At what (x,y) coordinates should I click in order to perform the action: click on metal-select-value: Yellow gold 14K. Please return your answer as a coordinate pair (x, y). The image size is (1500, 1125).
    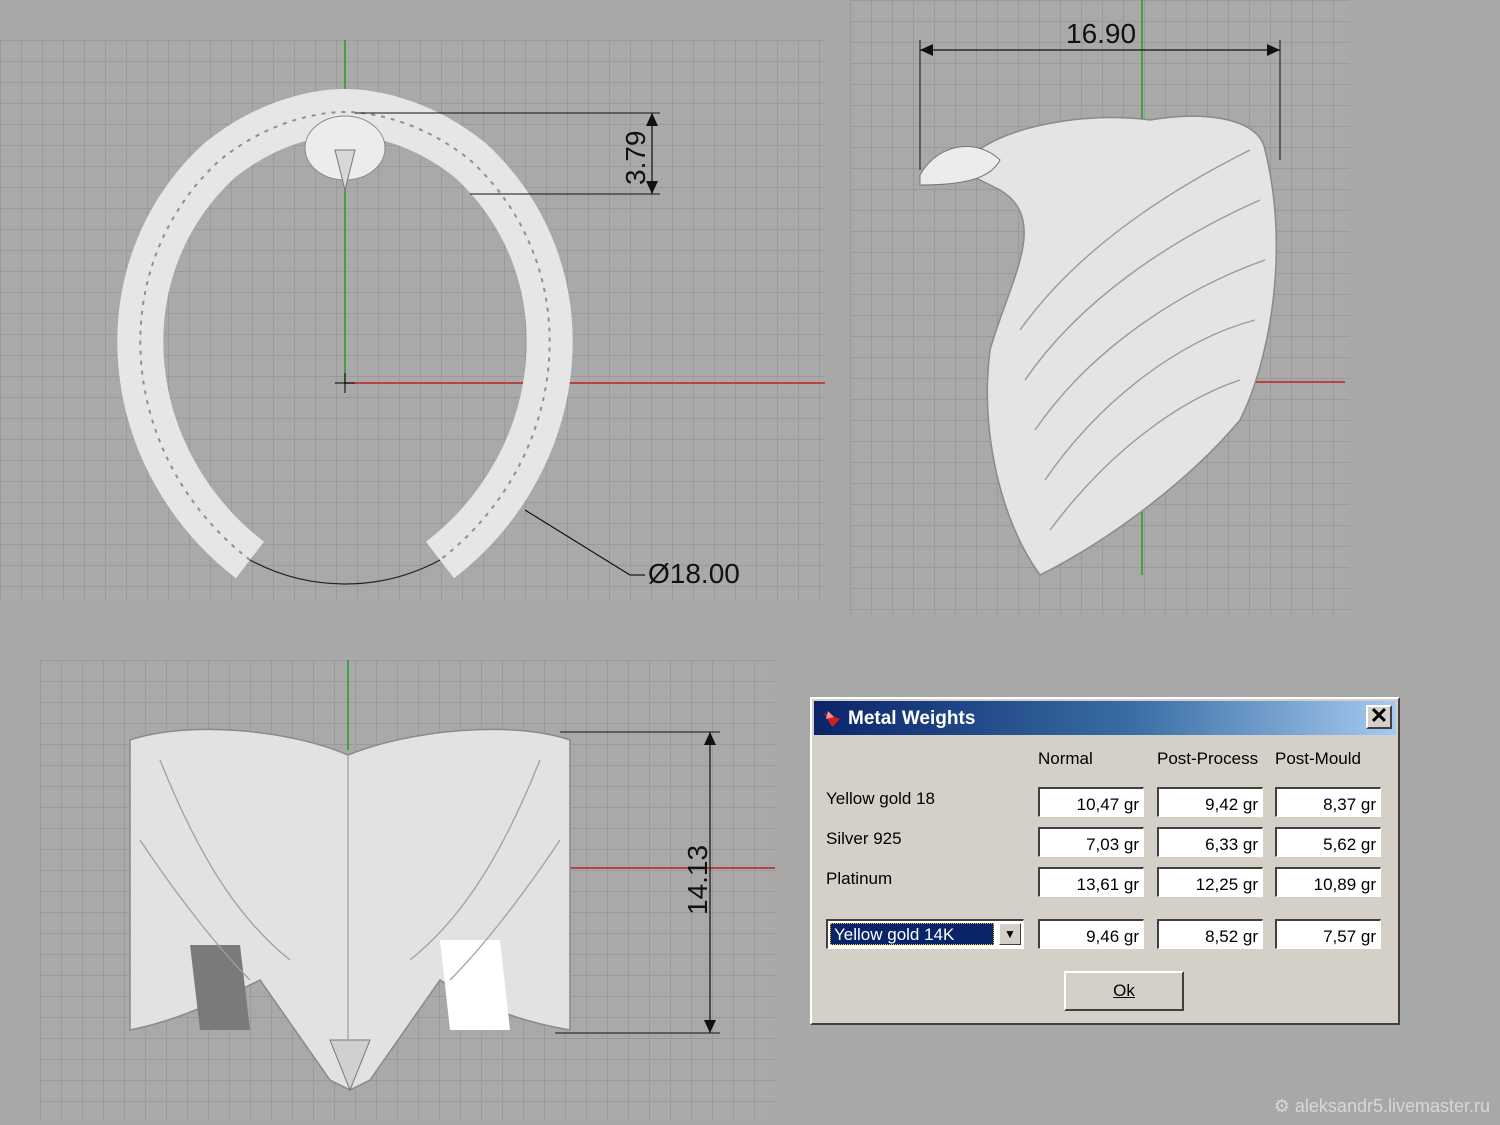
    Looking at the image, I should click on (912, 934).